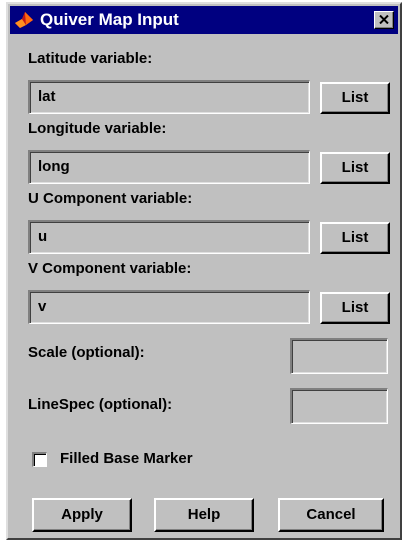  Describe the element at coordinates (355, 308) in the screenshot. I see `v-component-list-button: List` at that location.